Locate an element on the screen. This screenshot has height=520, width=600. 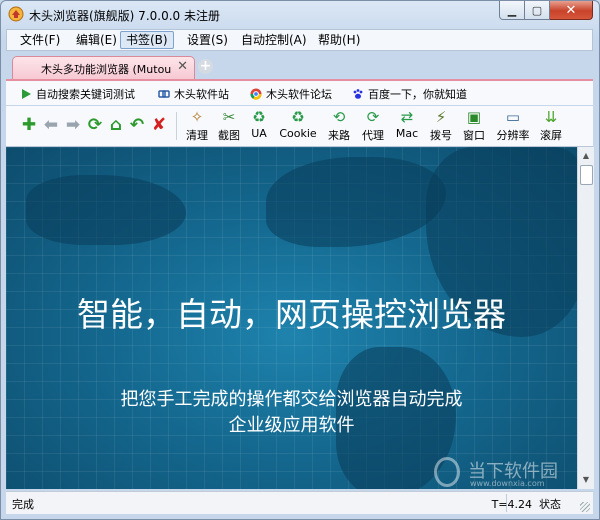
link-icon is located at coordinates (164, 94).